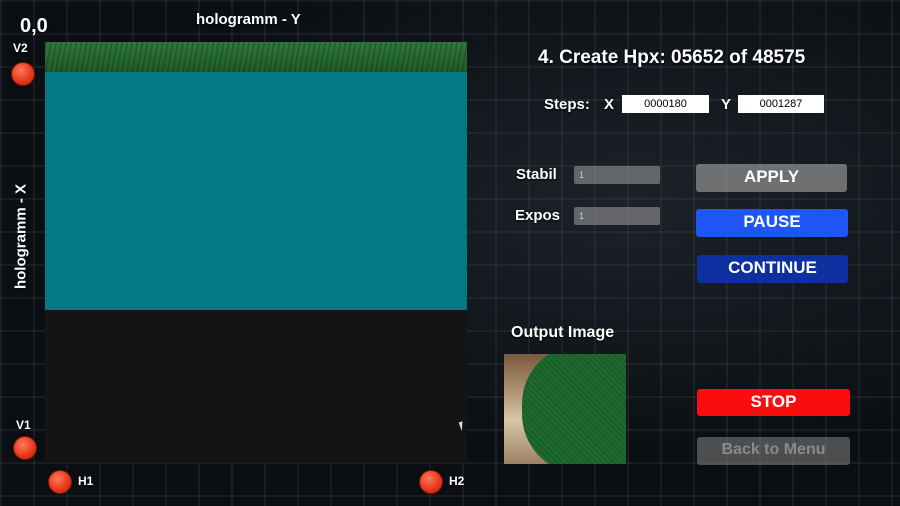 This screenshot has width=900, height=506. I want to click on output-image-label: Output Image, so click(563, 332).